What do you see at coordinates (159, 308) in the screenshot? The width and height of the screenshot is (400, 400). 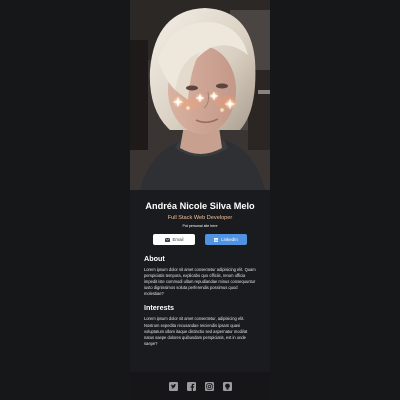 I see `interests-title: Interests` at bounding box center [159, 308].